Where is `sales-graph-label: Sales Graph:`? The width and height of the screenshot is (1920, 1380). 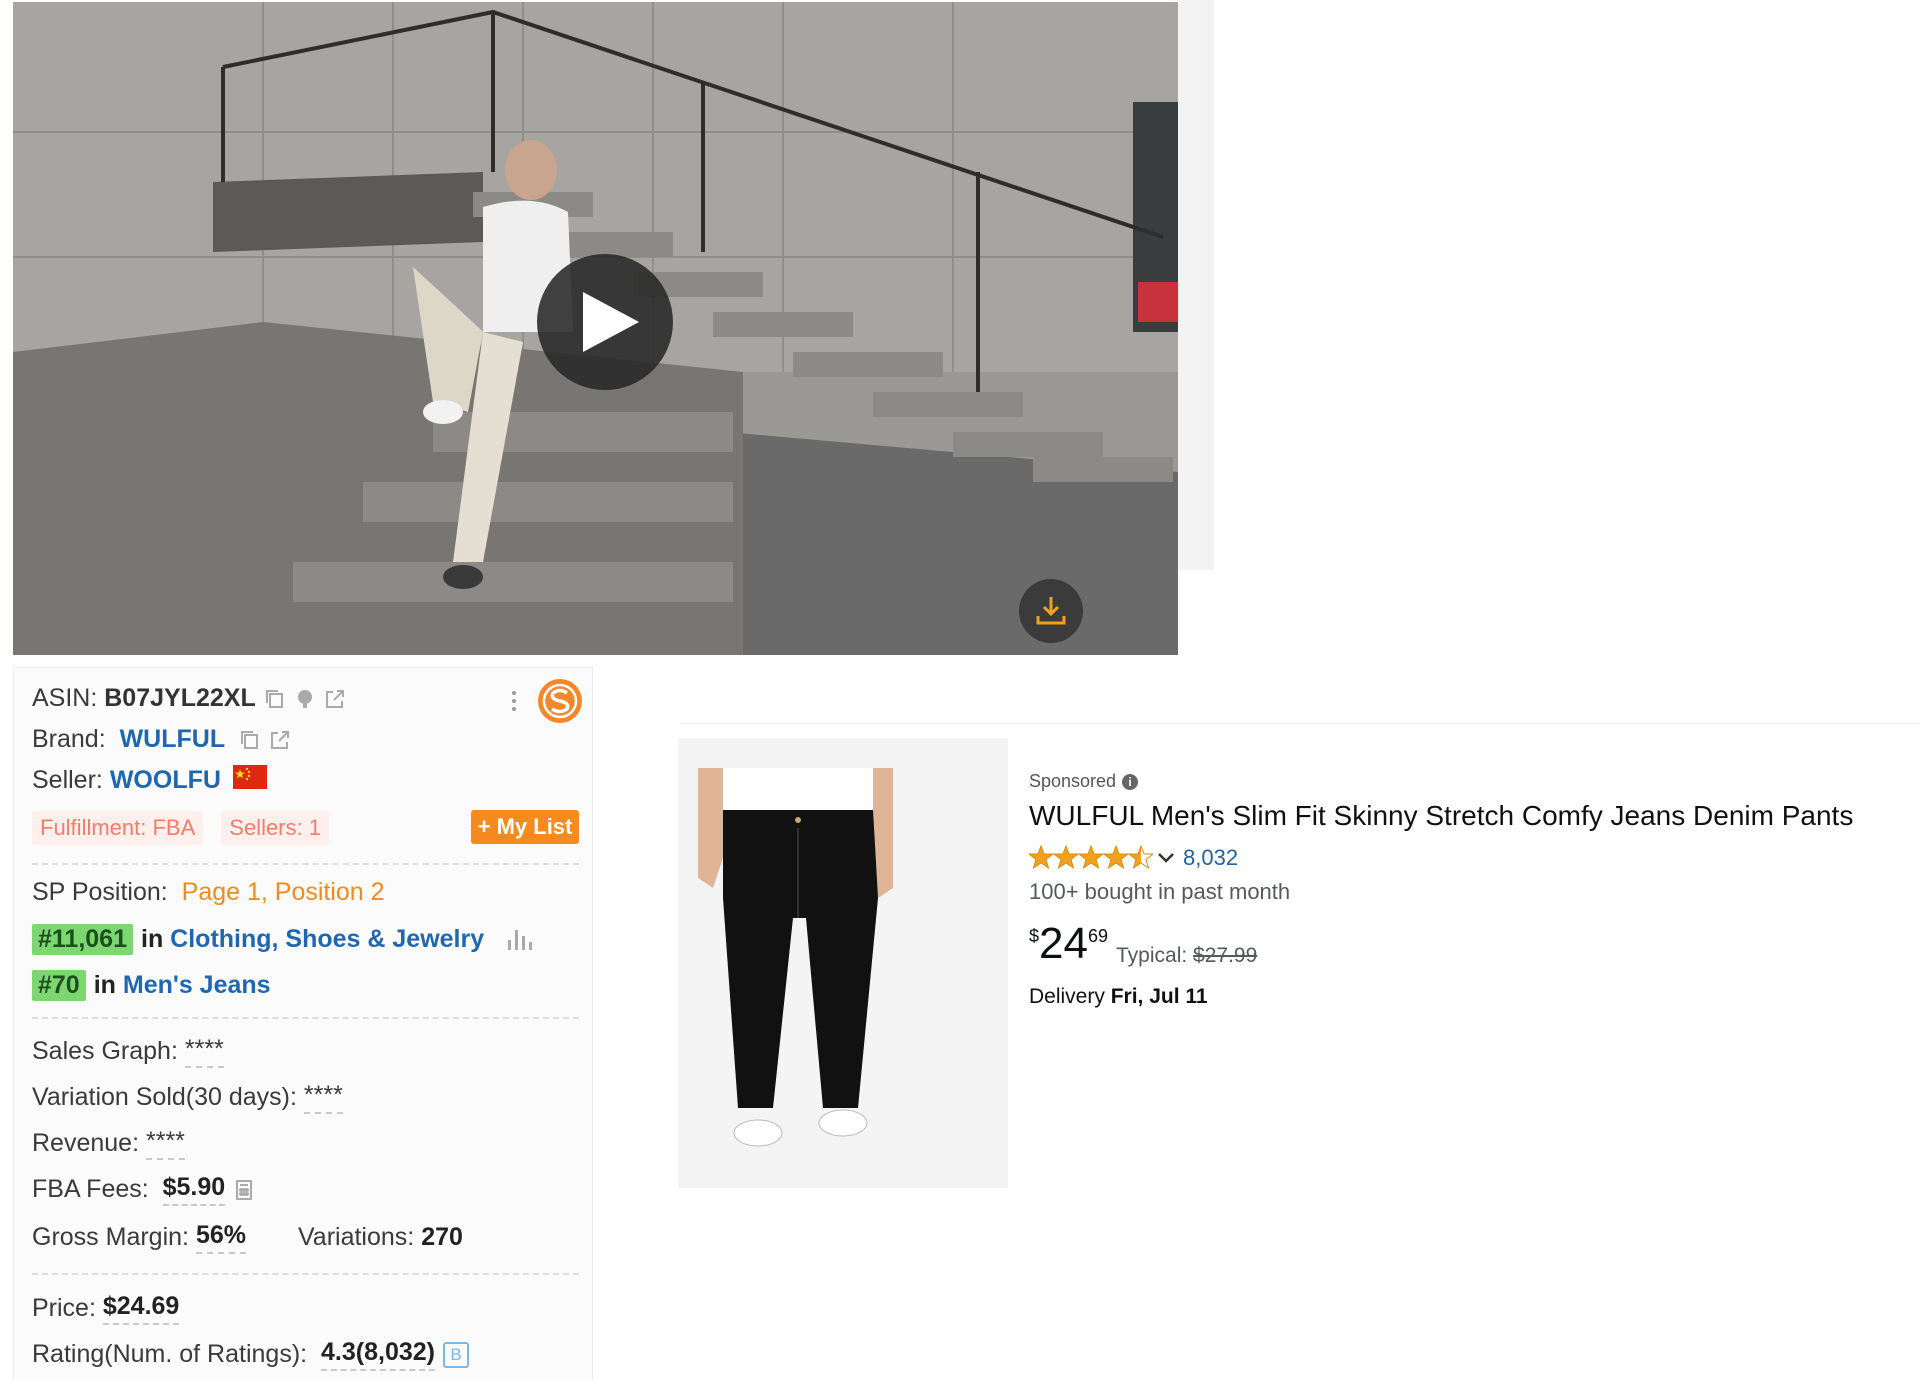 sales-graph-label: Sales Graph: is located at coordinates (105, 1051).